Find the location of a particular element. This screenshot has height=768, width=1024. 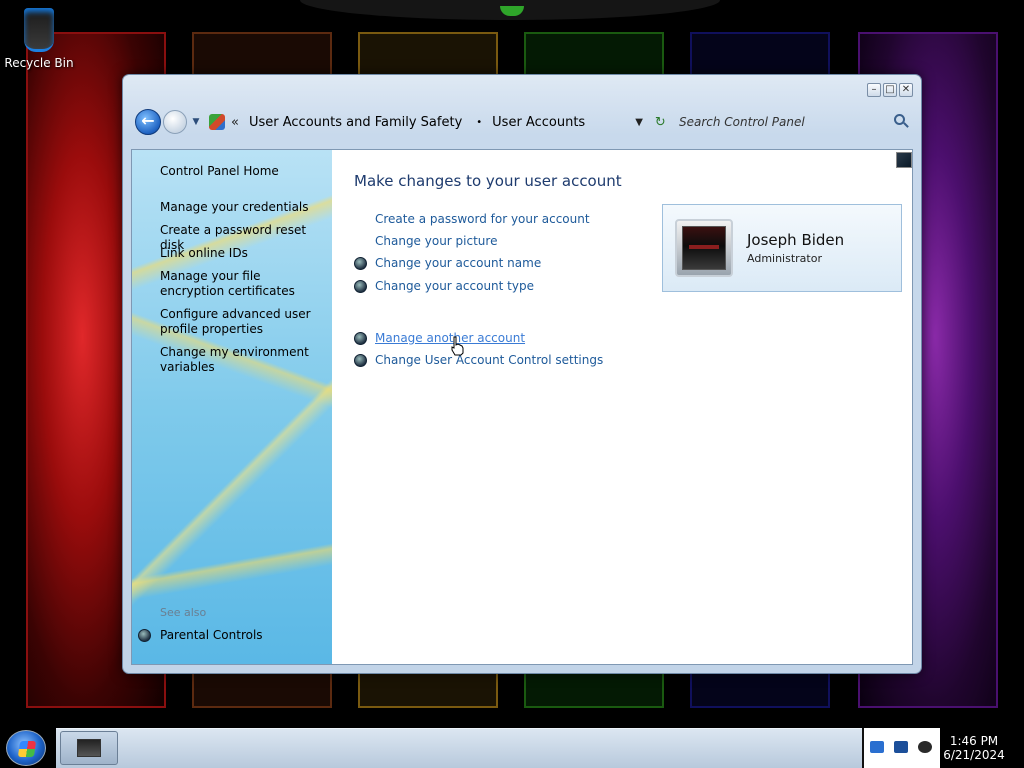

change-account-name-link: Change your account name is located at coordinates (447, 263).